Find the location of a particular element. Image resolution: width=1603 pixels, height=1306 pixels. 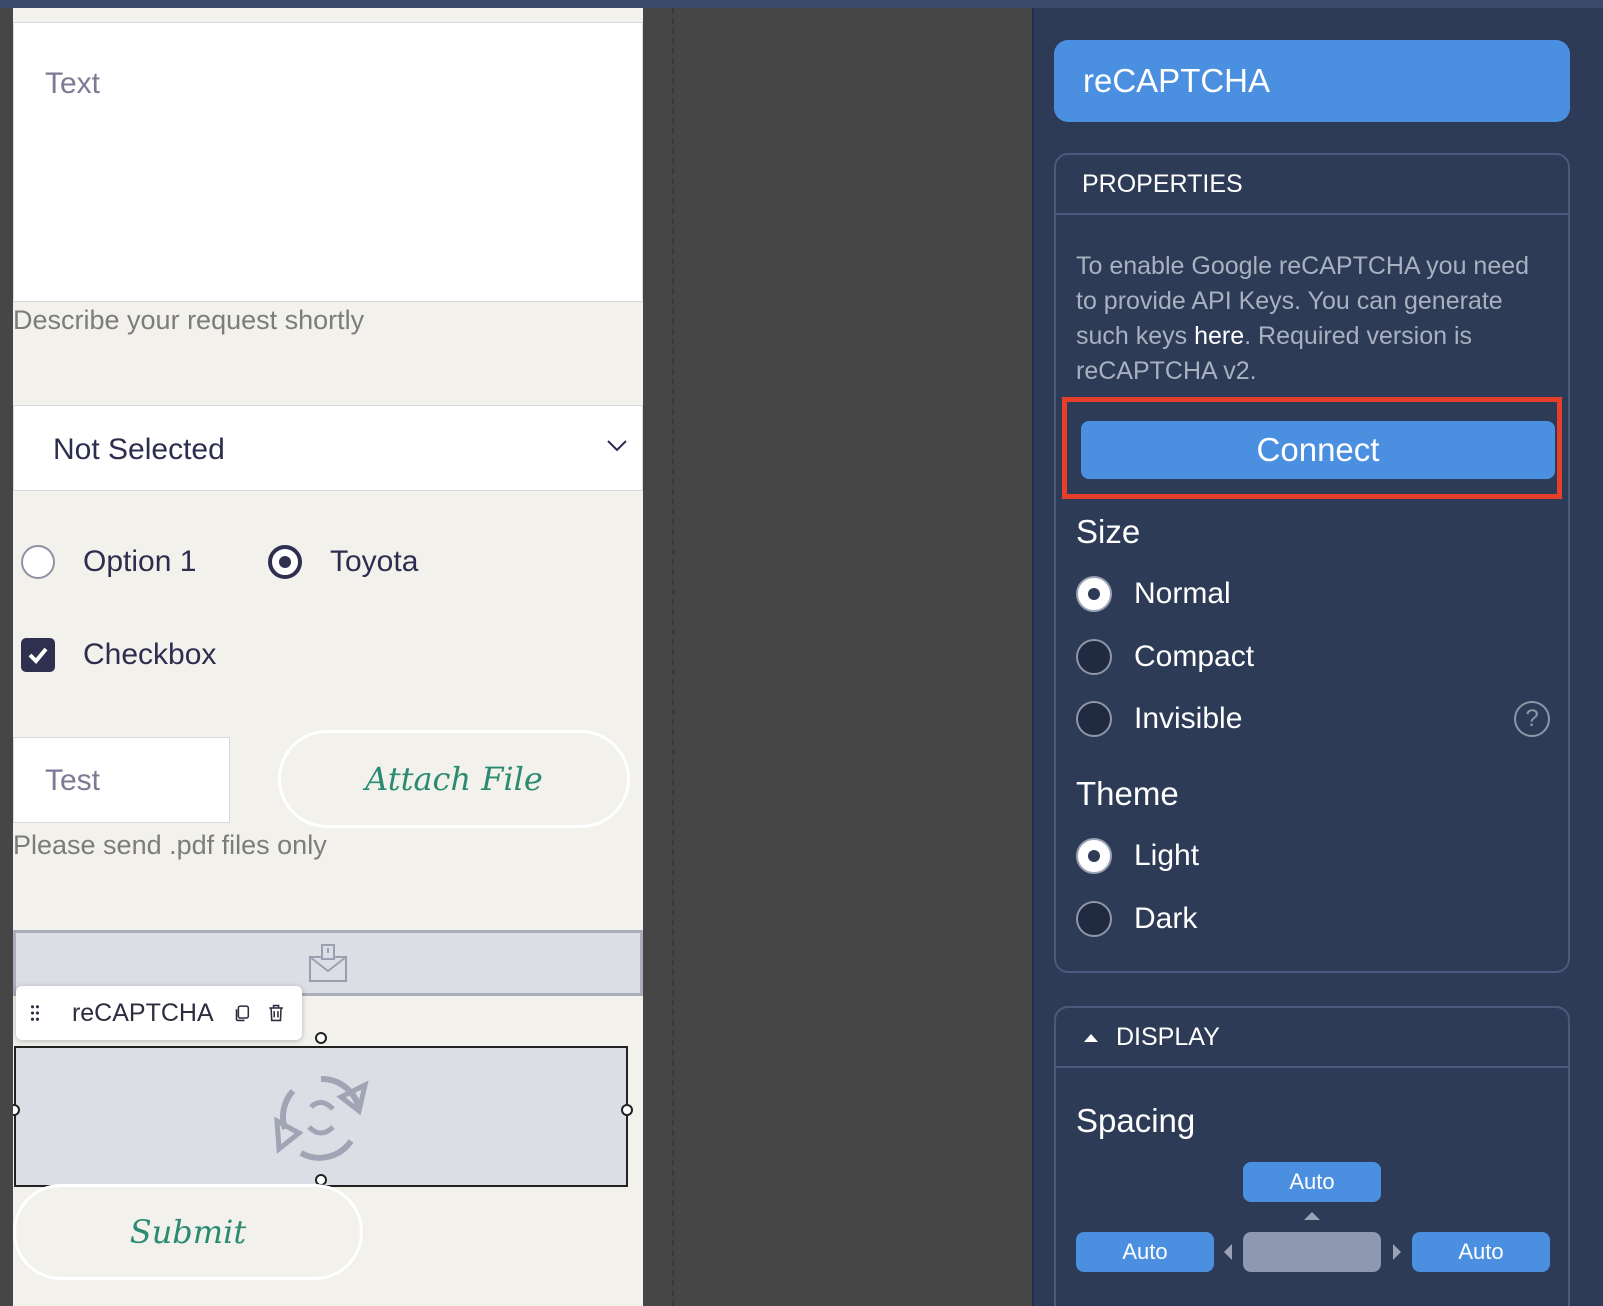

canvas-guide-line is located at coordinates (673, 657).